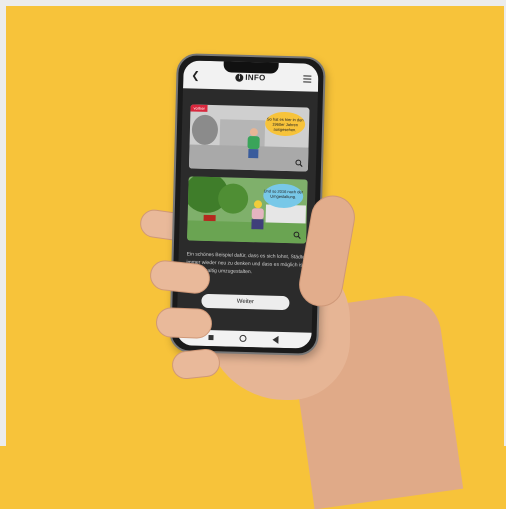 Image resolution: width=506 pixels, height=509 pixels. I want to click on cartoon-man, so click(253, 143).